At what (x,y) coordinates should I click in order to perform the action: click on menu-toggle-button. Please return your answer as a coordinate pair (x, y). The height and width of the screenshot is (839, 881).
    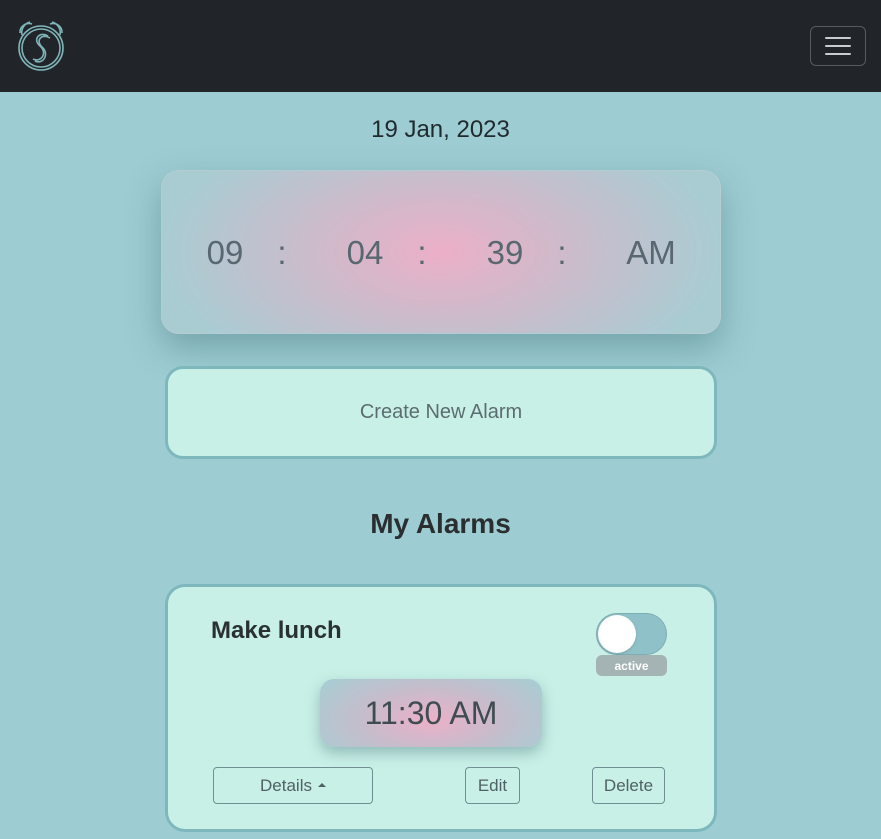
    Looking at the image, I should click on (838, 46).